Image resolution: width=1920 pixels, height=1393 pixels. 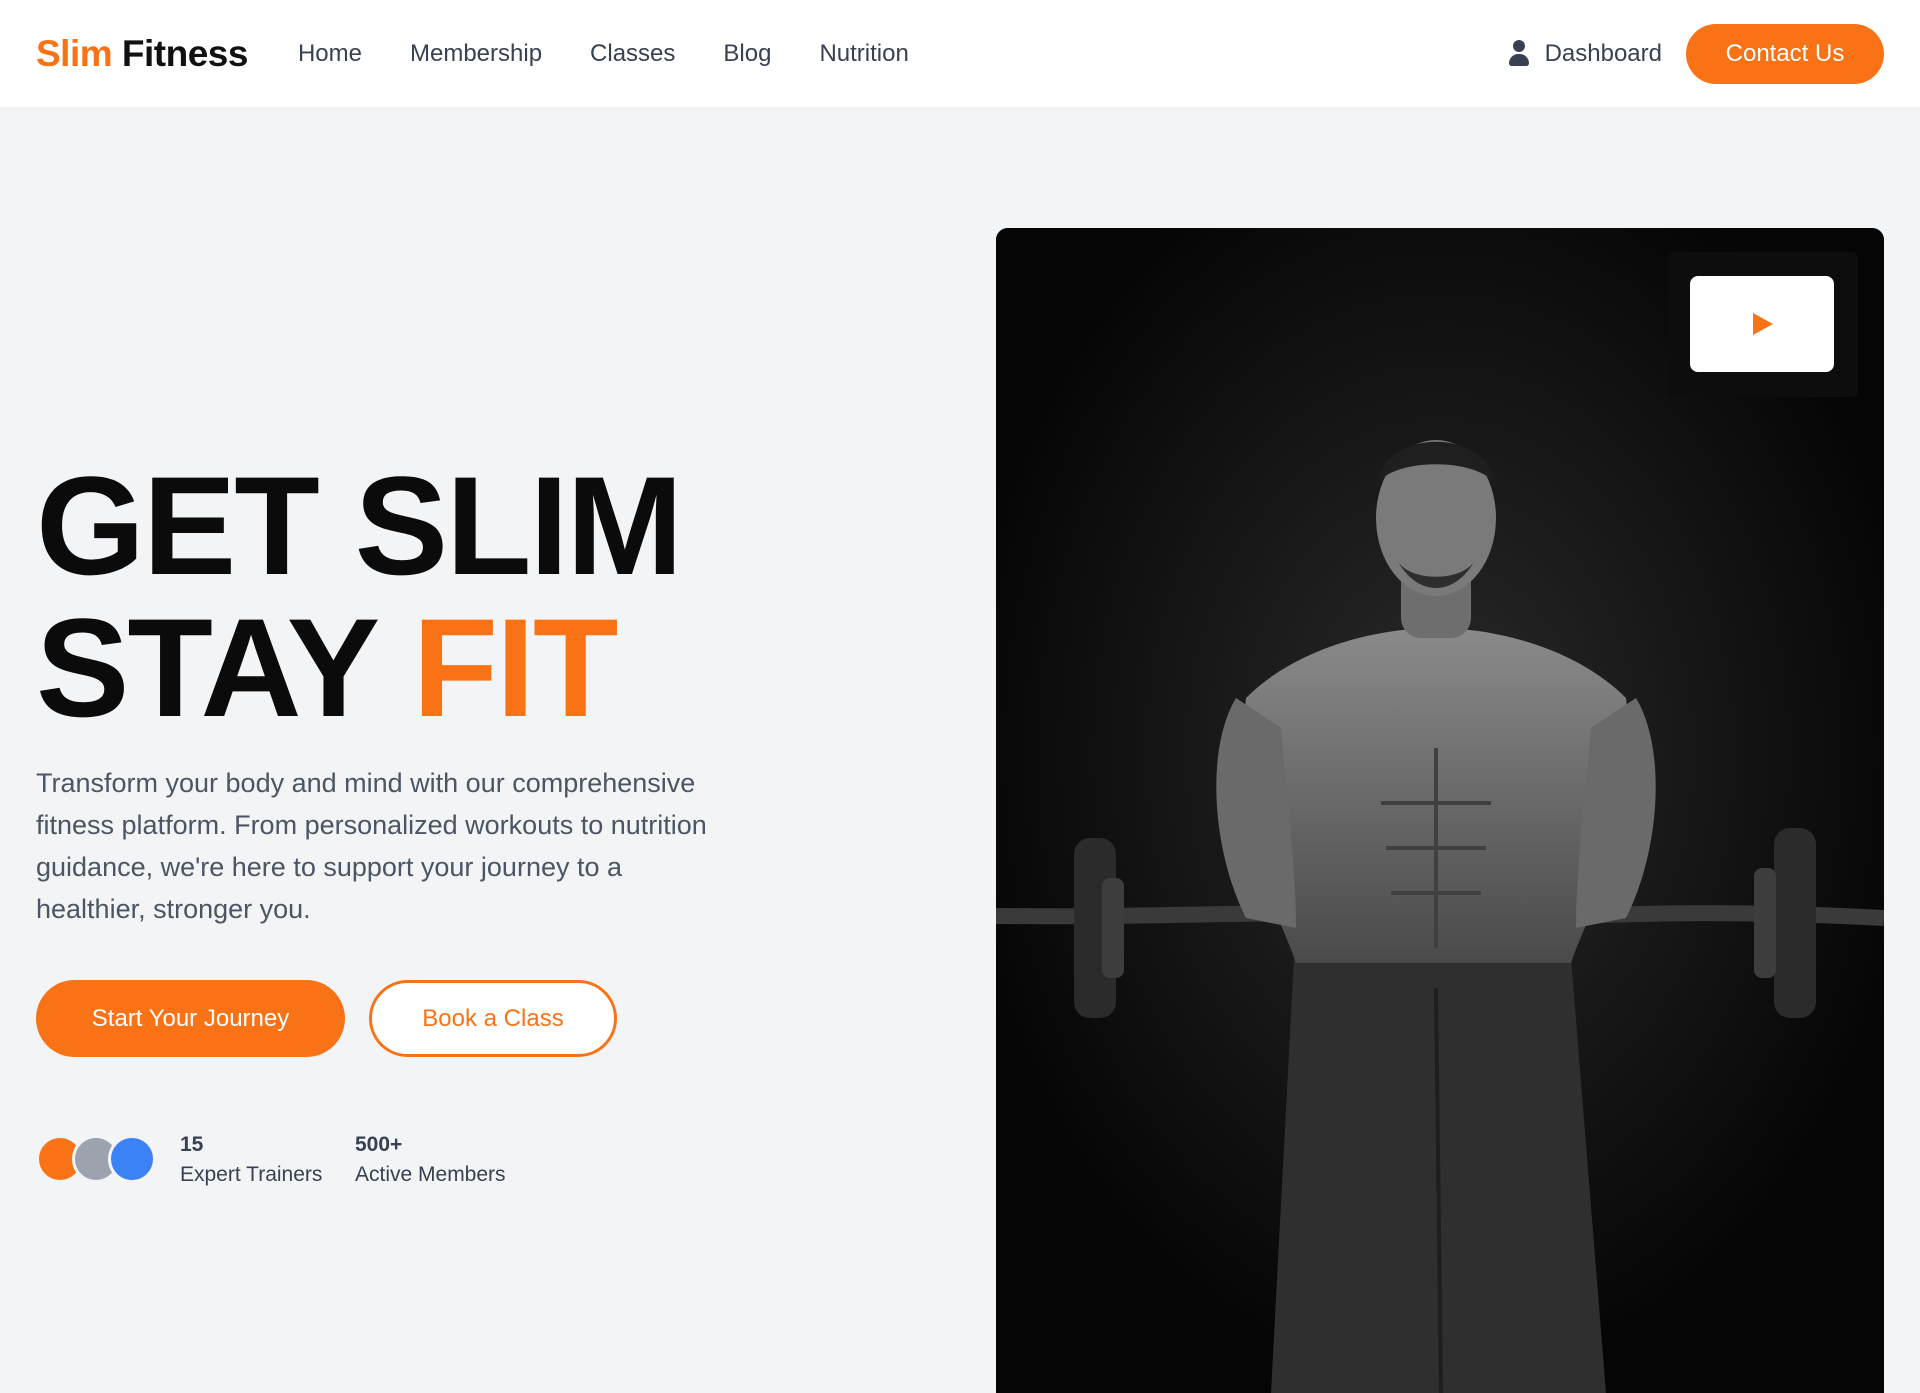 What do you see at coordinates (1519, 53) in the screenshot?
I see `user-icon` at bounding box center [1519, 53].